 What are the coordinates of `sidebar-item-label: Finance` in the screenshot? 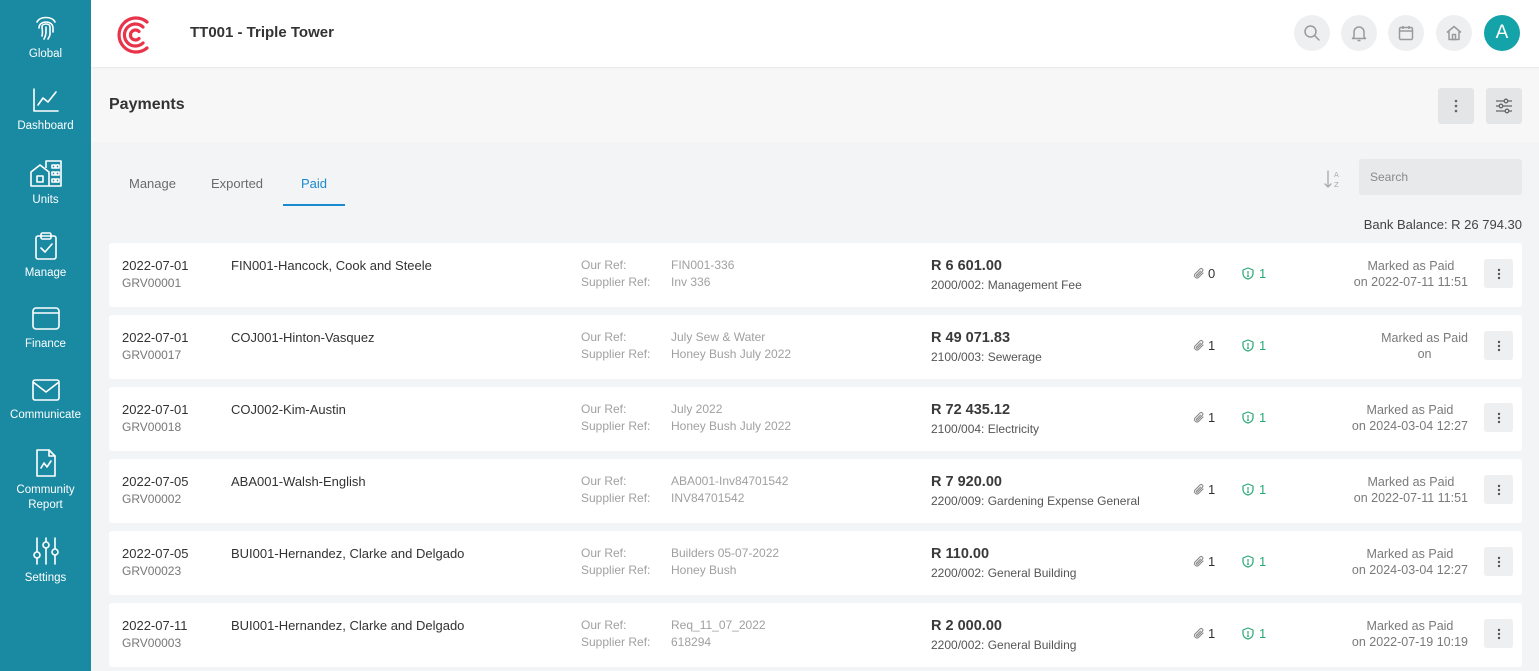 It's located at (45, 344).